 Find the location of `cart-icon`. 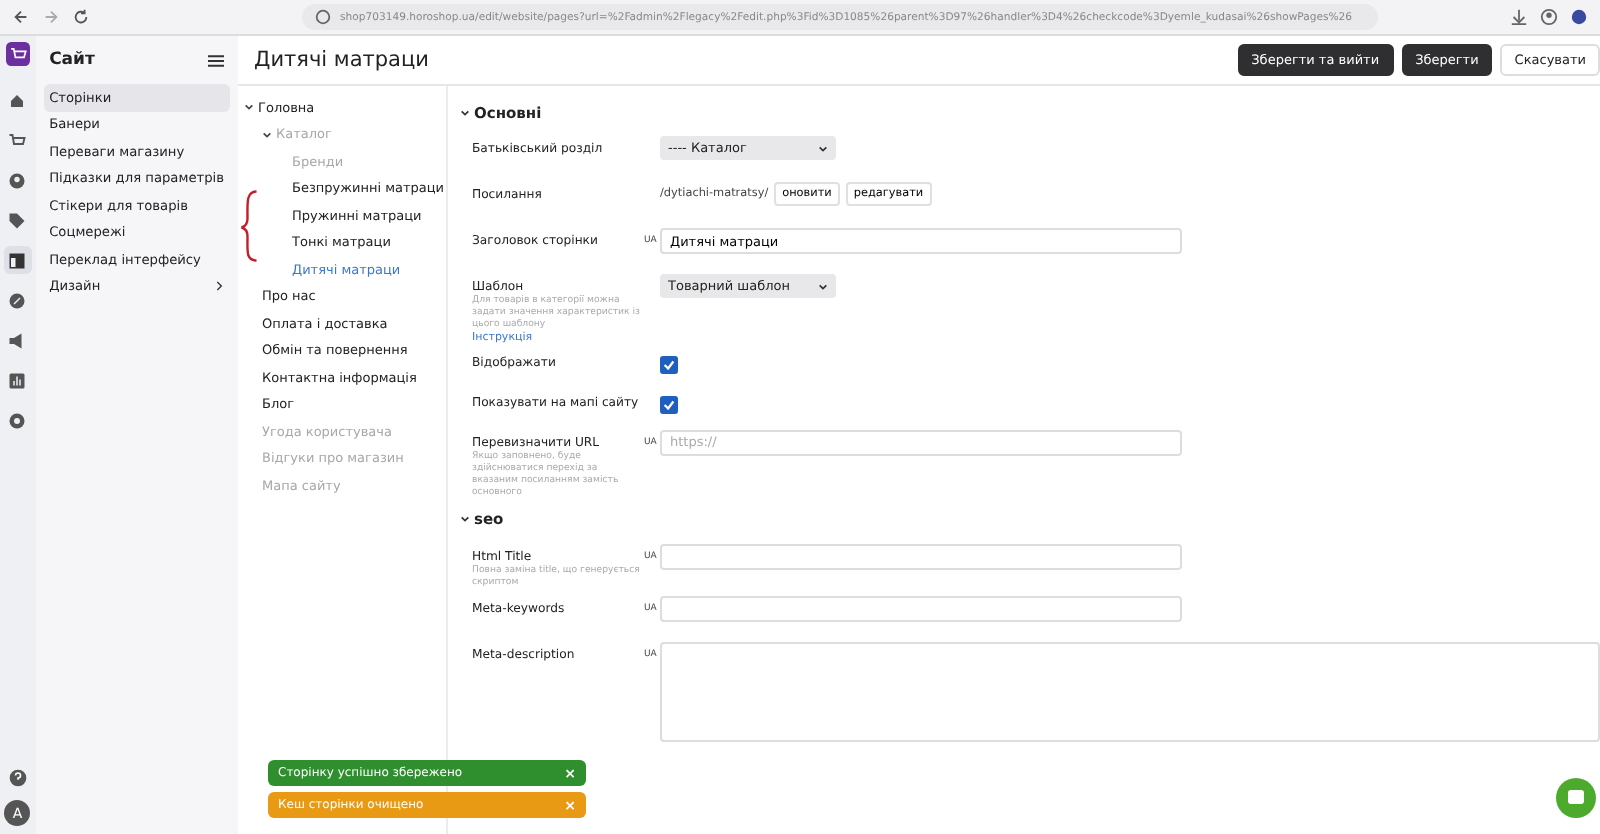

cart-icon is located at coordinates (17, 140).